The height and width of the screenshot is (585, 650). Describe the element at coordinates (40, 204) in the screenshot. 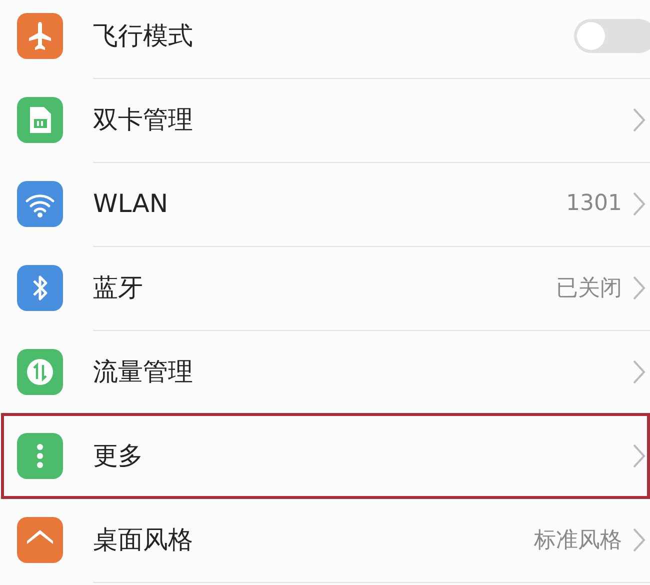

I see `wifi-icon` at that location.